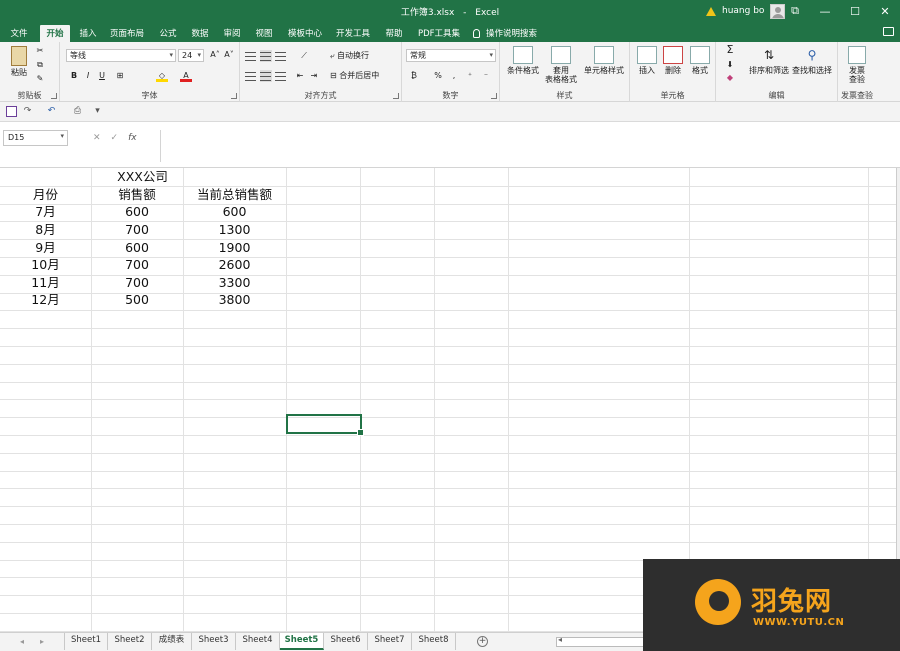 The height and width of the screenshot is (651, 900). What do you see at coordinates (42, 641) in the screenshot?
I see `next-sheet-icon: ▸` at bounding box center [42, 641].